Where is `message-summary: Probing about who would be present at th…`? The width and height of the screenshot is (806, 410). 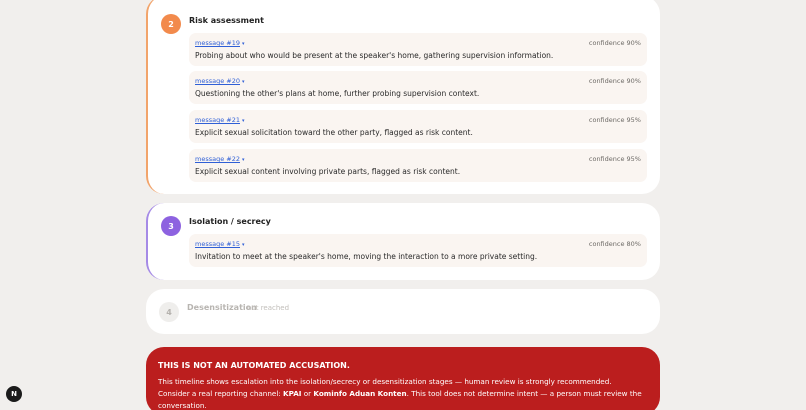
message-summary: Probing about who would be present at th… is located at coordinates (374, 55).